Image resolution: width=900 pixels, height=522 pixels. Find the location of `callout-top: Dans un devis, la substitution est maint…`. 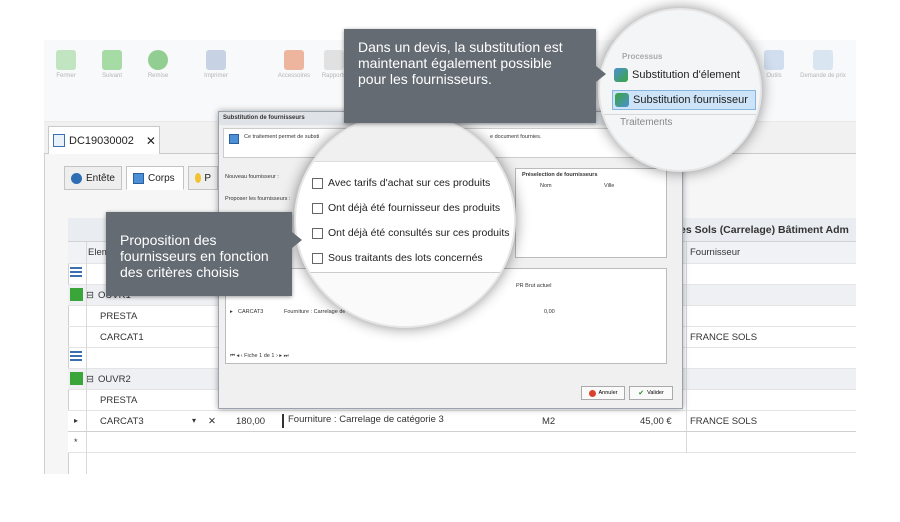

callout-top: Dans un devis, la substitution est maint… is located at coordinates (470, 76).